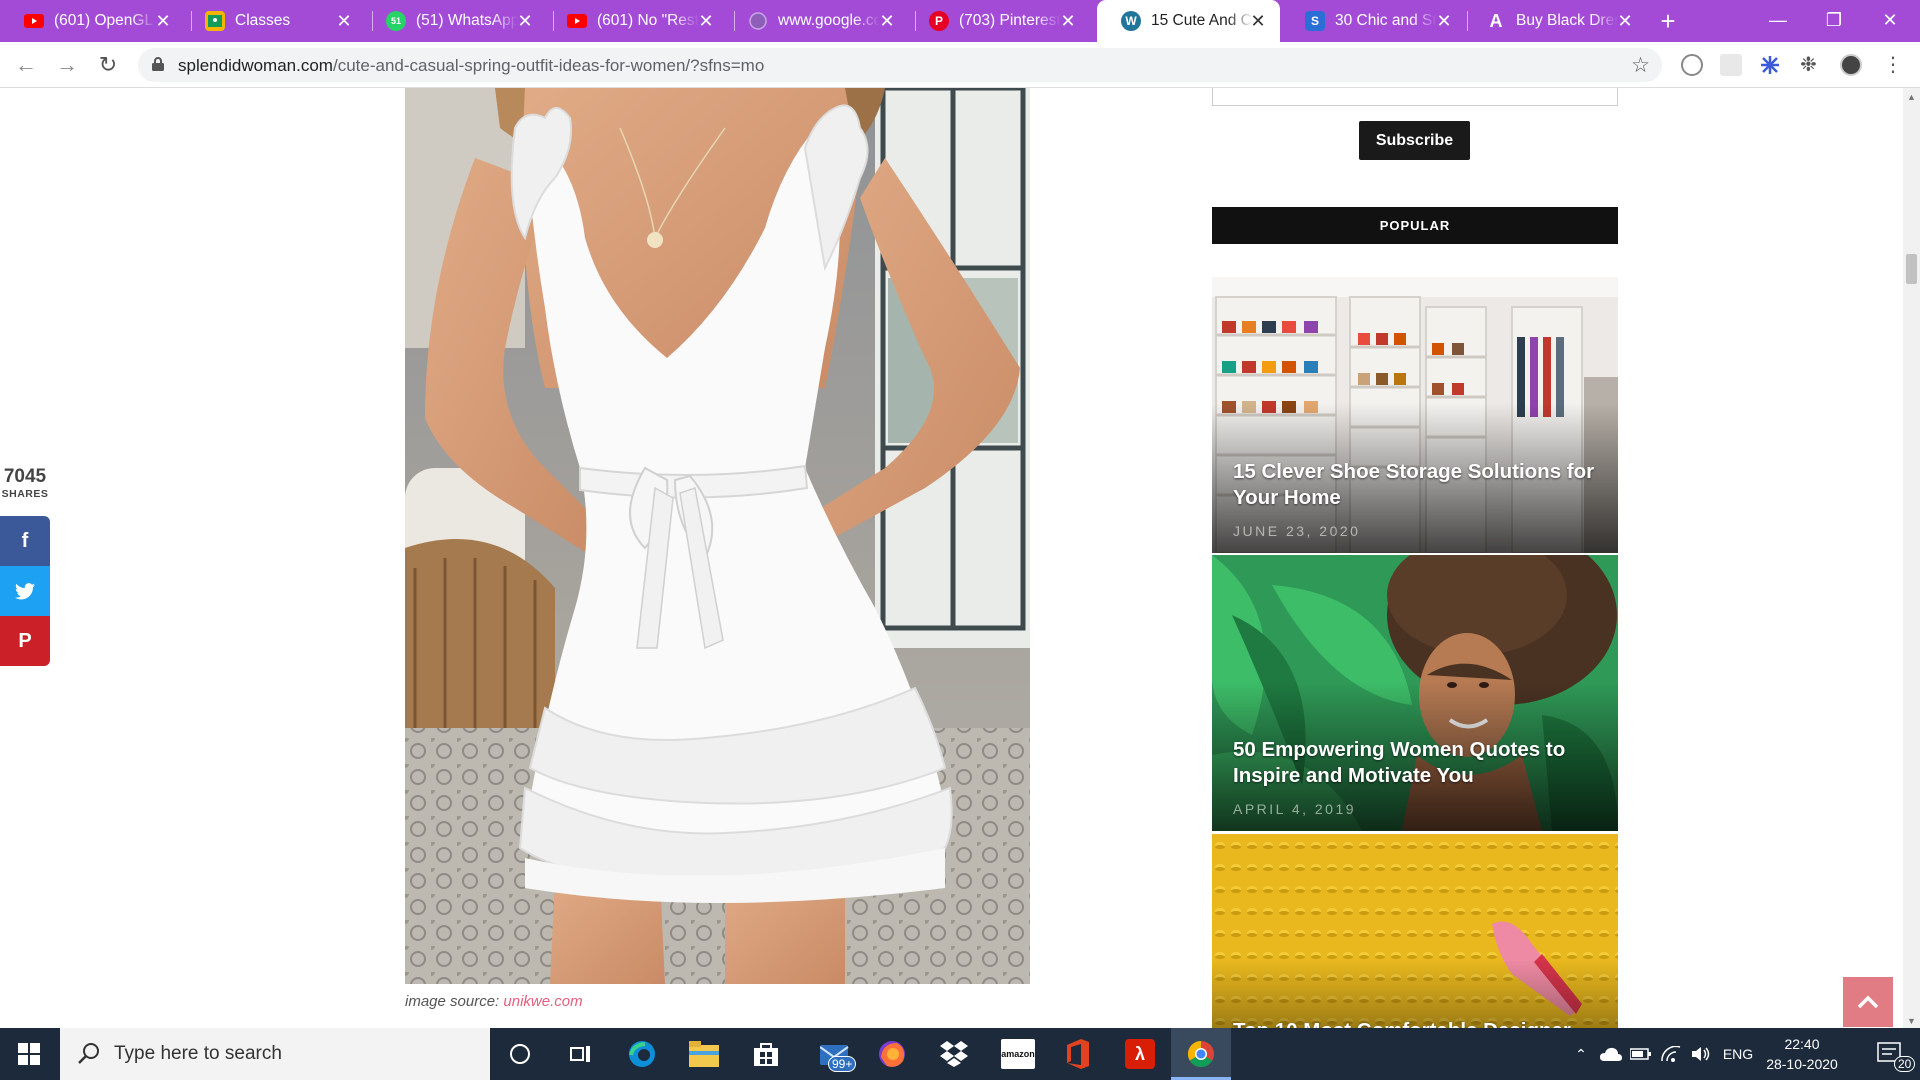  I want to click on cortana-icon, so click(520, 1054).